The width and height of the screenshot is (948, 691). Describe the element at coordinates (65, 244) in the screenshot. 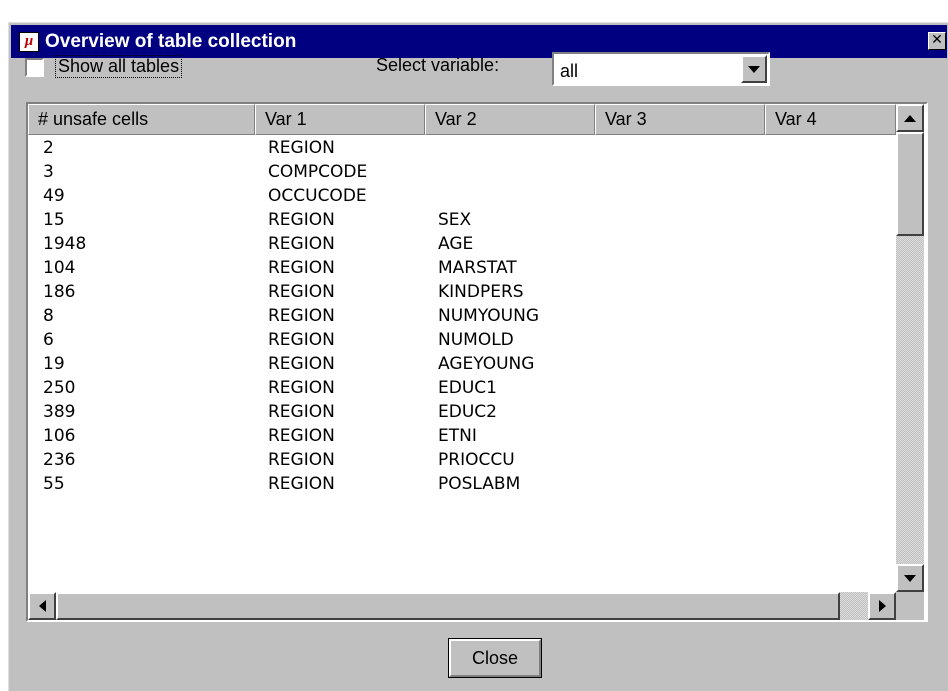

I see `cell-unsafe-count: 1948` at that location.